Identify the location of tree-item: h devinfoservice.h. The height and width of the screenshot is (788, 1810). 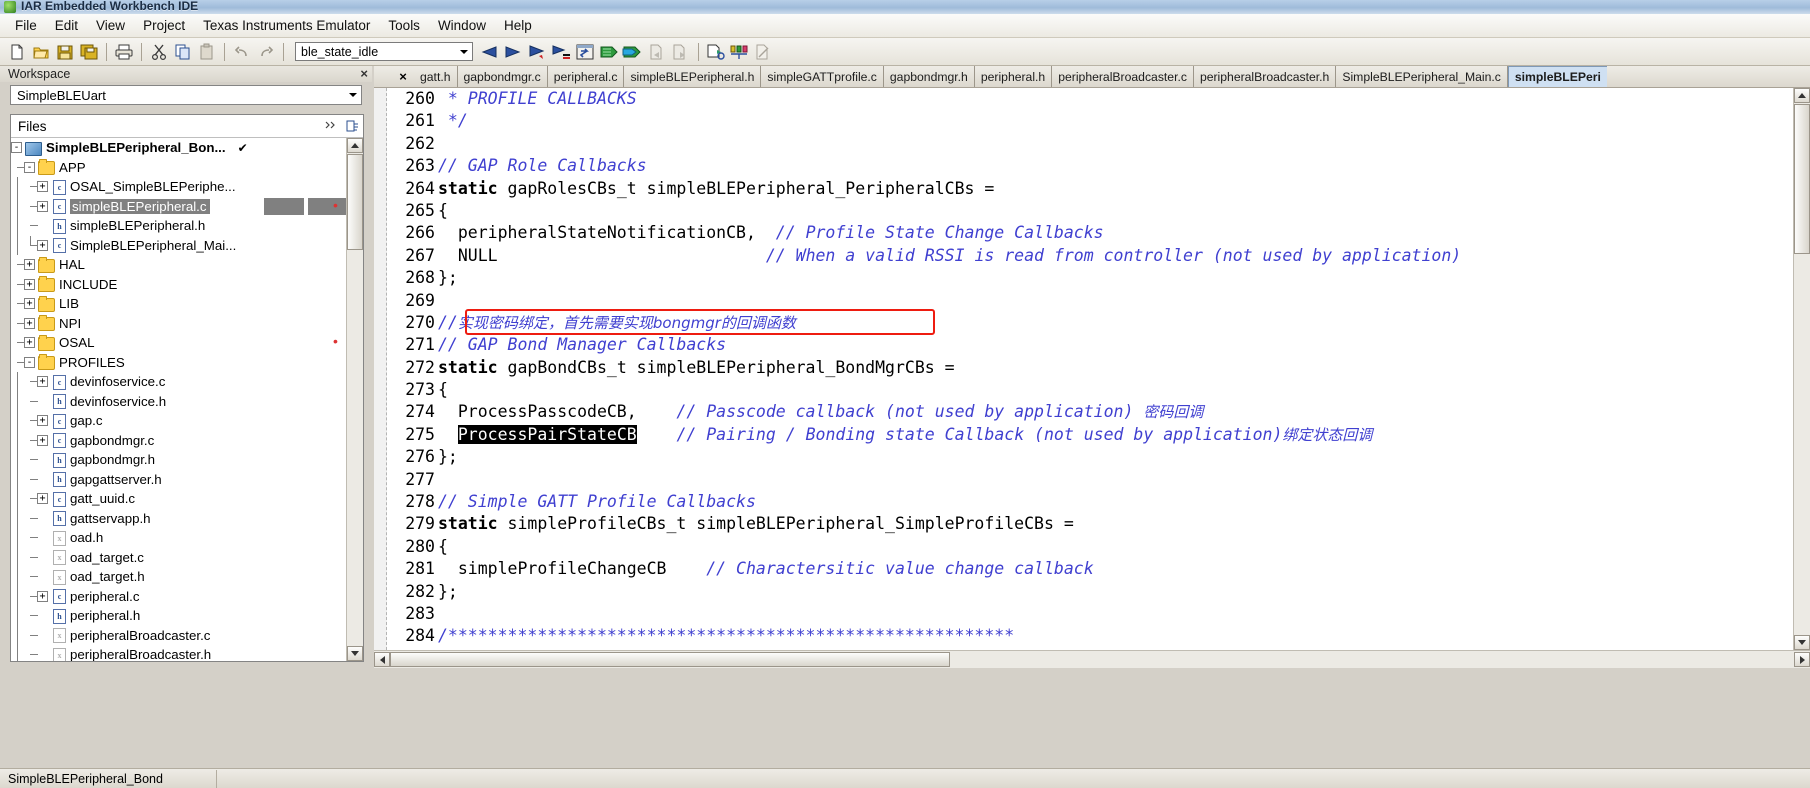
(178, 401).